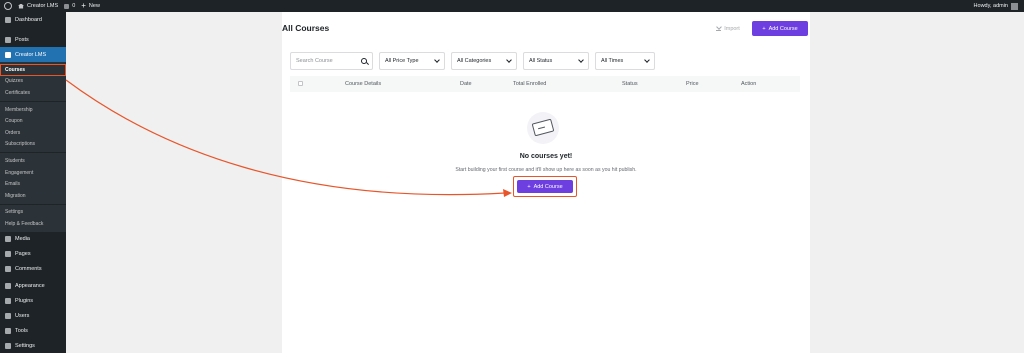  Describe the element at coordinates (630, 84) in the screenshot. I see `column-header: Status` at that location.